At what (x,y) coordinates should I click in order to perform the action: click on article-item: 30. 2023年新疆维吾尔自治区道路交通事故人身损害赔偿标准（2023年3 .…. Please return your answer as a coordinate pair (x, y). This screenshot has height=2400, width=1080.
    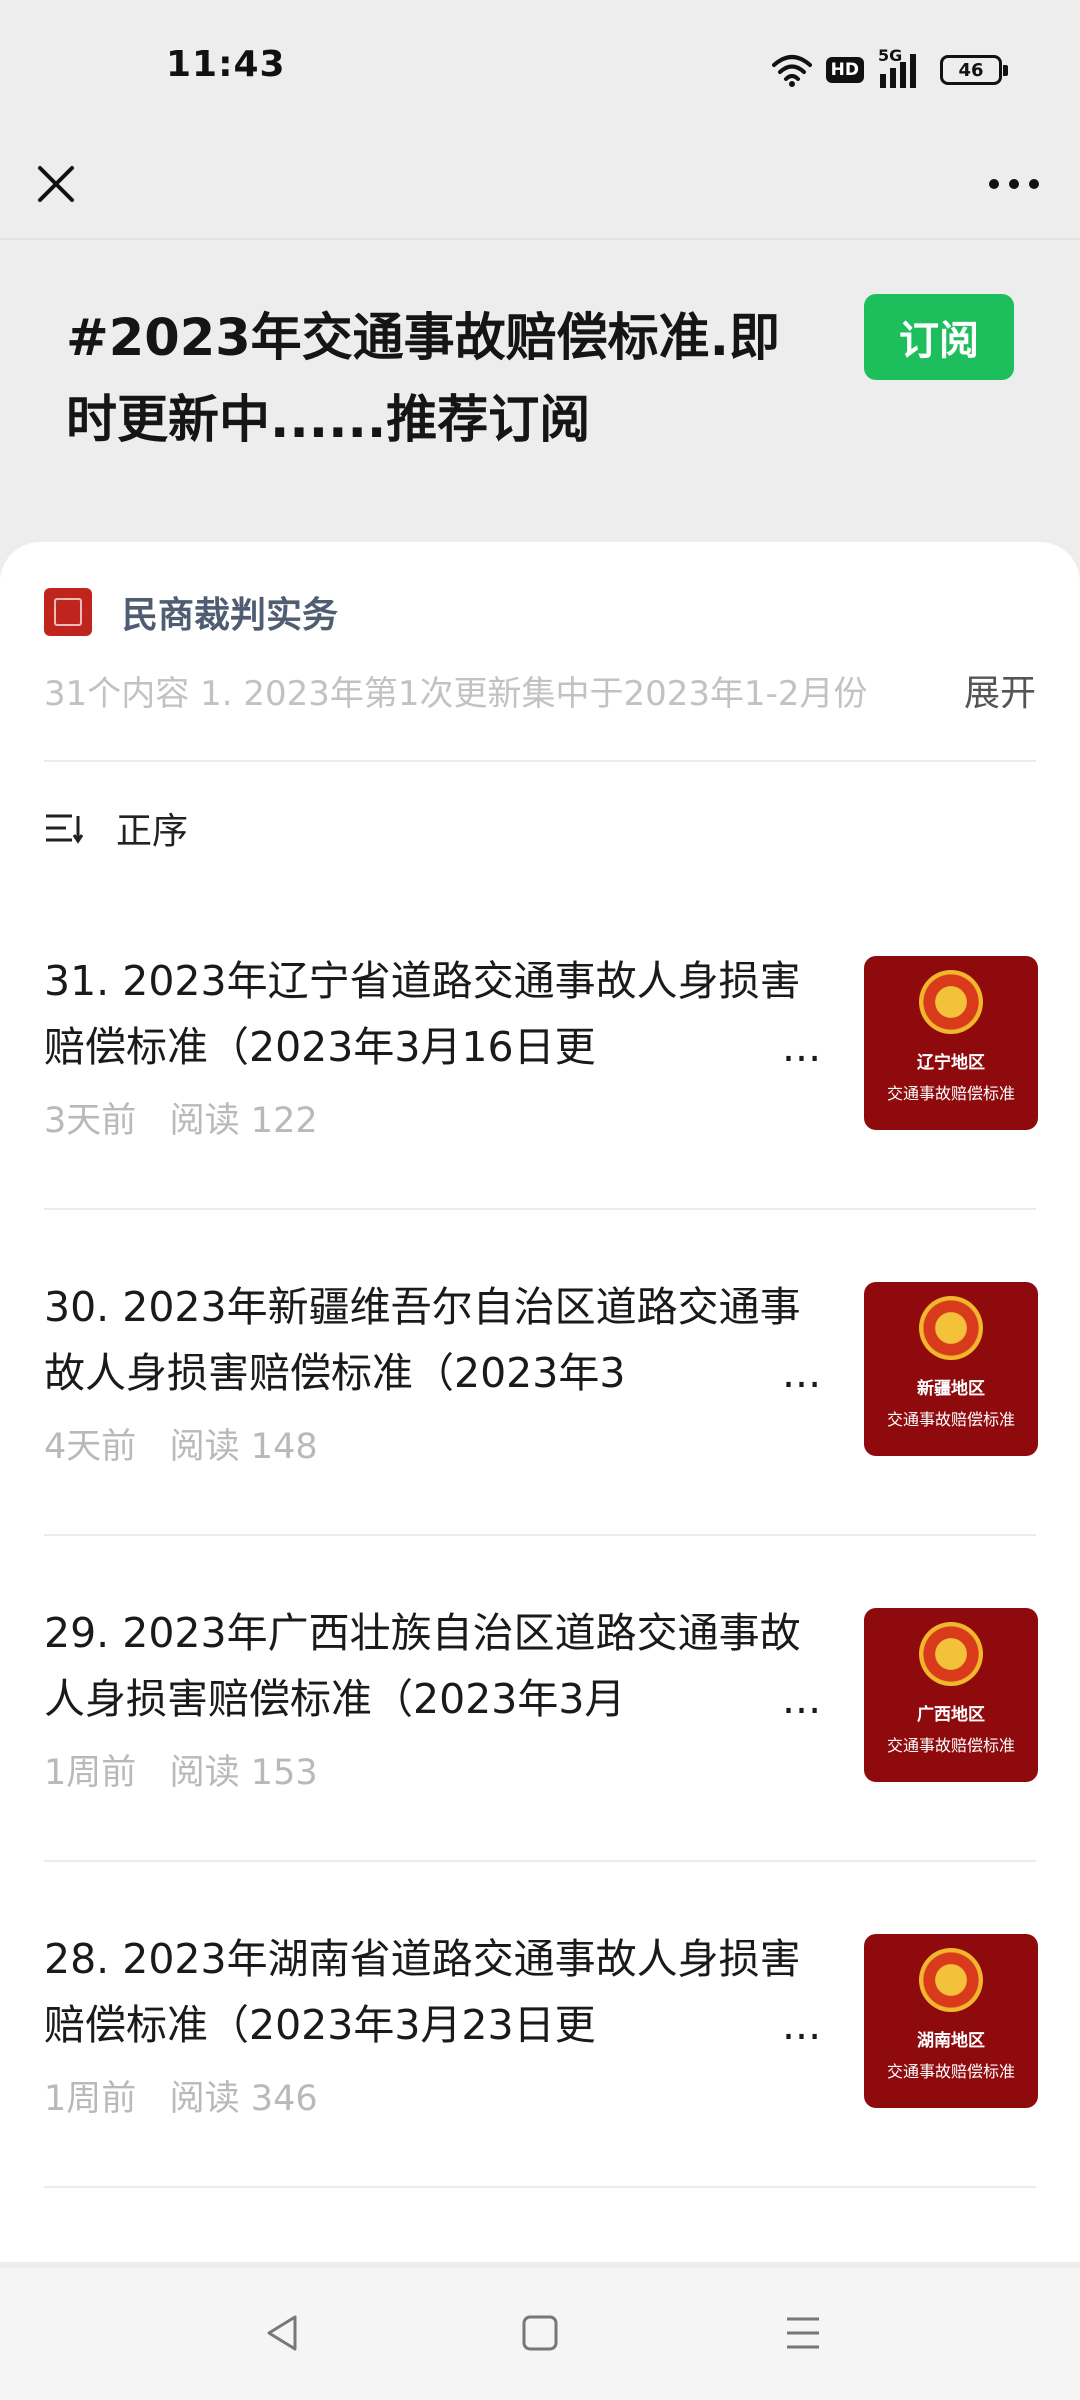
    Looking at the image, I should click on (540, 1389).